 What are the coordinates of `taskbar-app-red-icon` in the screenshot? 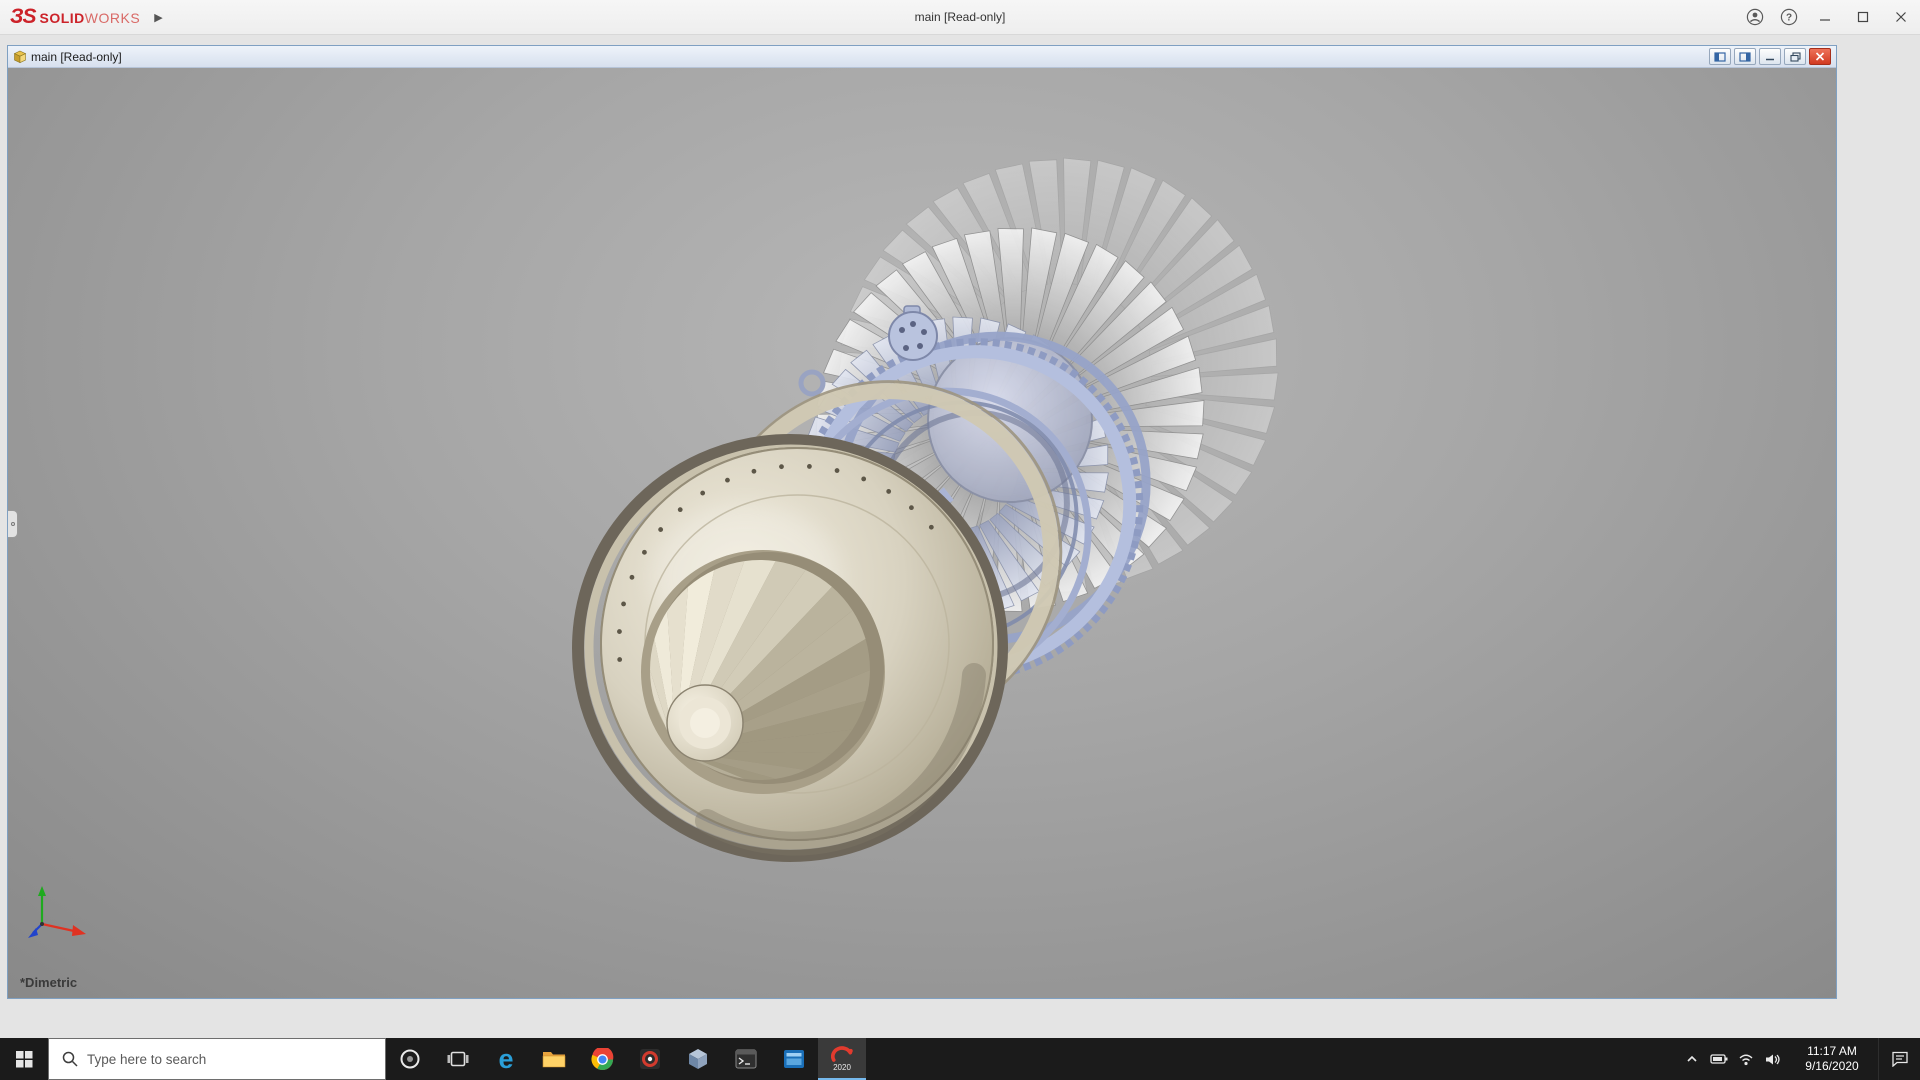 It's located at (650, 1059).